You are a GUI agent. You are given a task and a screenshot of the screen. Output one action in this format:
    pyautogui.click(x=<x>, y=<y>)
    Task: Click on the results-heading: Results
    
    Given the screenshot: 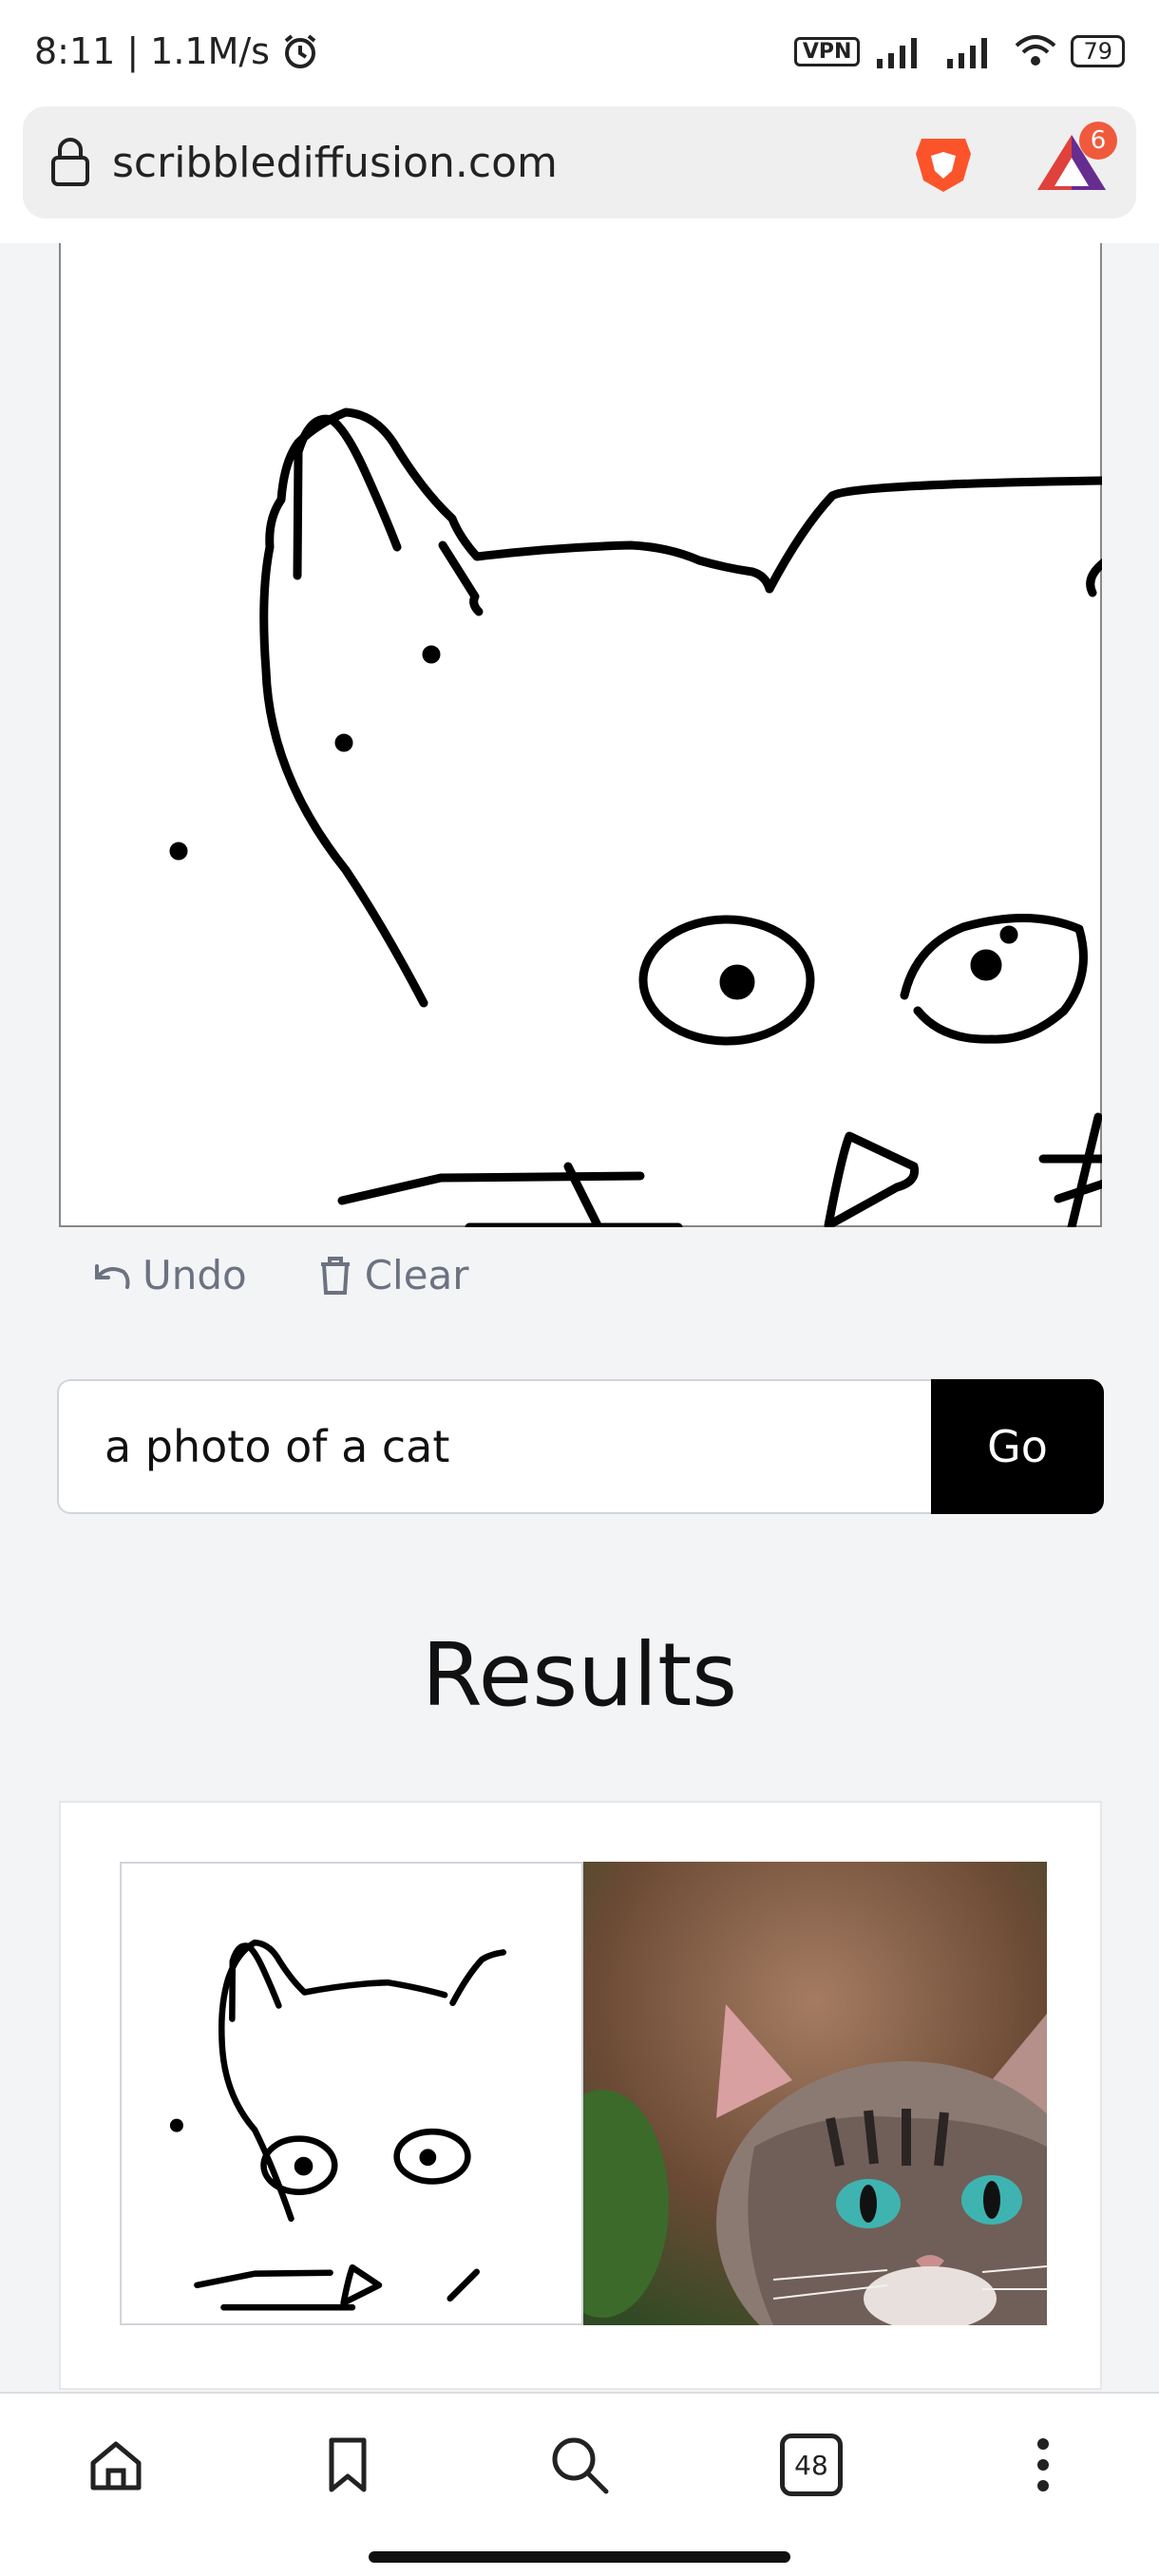 What is the action you would take?
    pyautogui.click(x=579, y=1675)
    